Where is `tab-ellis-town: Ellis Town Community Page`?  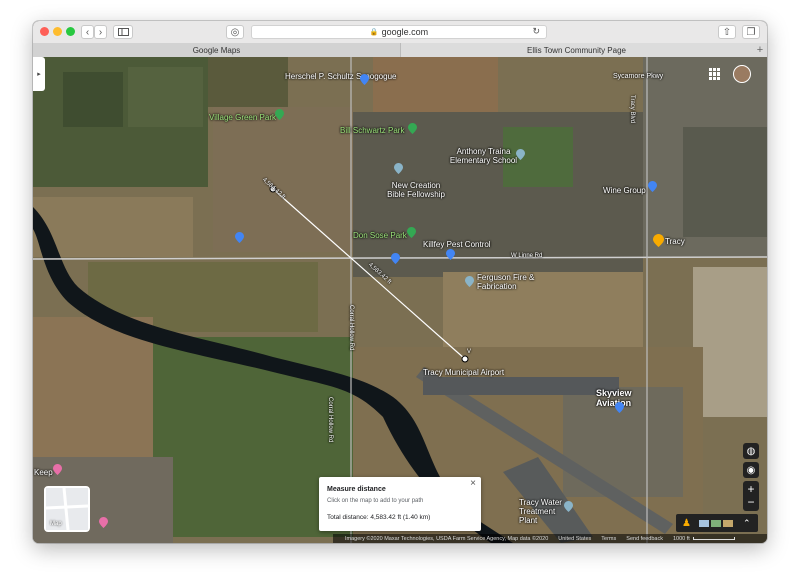
tab-ellis-town: Ellis Town Community Page is located at coordinates (576, 50).